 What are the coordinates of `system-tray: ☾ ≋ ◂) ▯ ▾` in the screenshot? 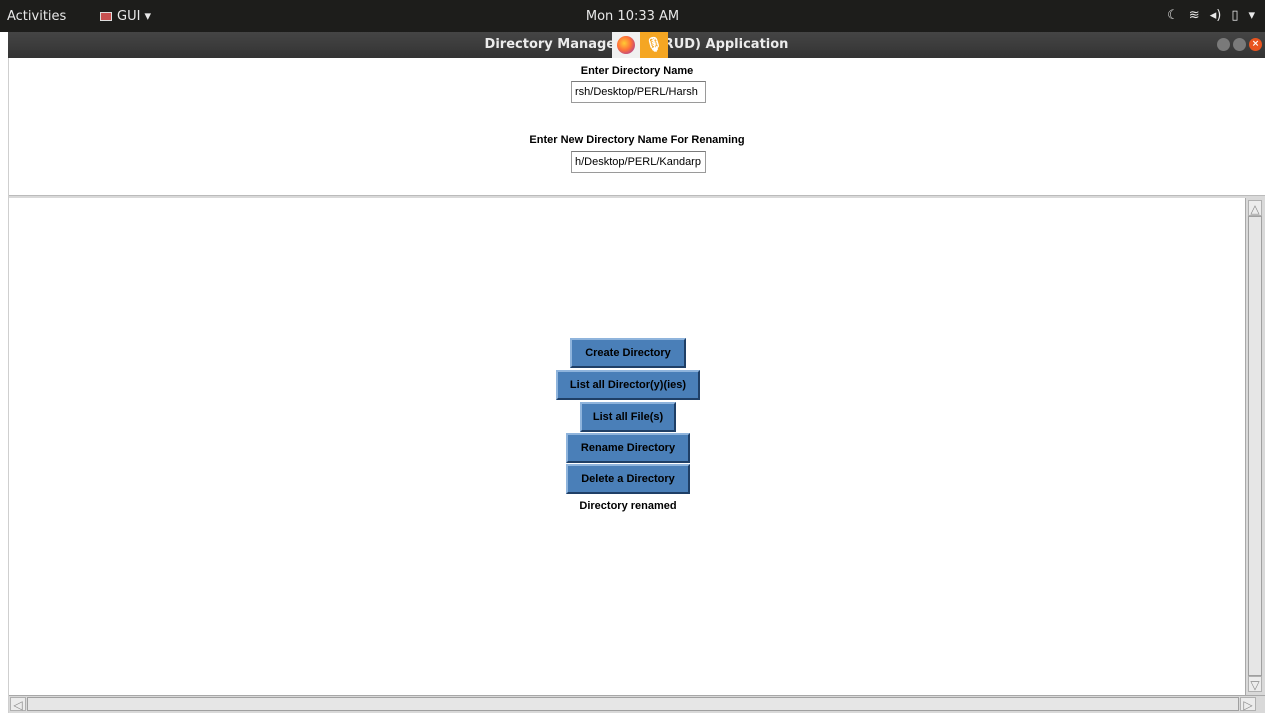 It's located at (1211, 15).